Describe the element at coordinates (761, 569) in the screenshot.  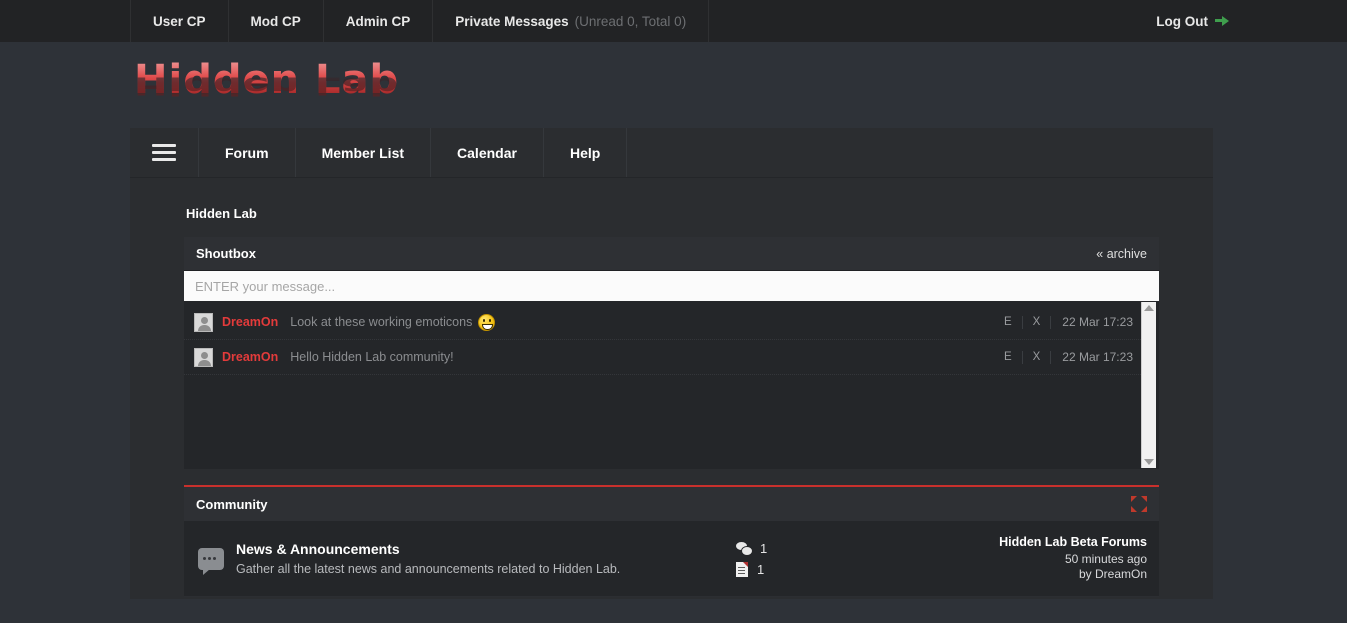
I see `threads-count: 1` at that location.